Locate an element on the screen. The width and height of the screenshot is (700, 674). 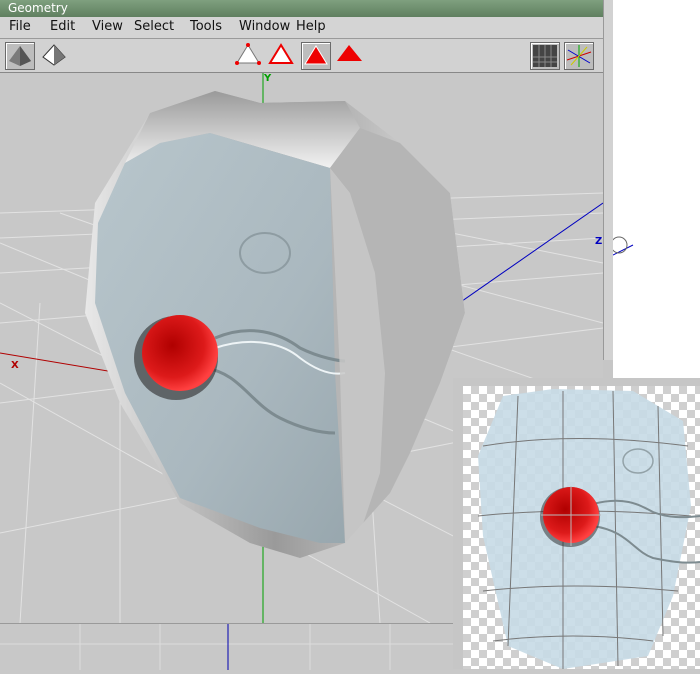
select-object-button is located at coordinates (350, 56).